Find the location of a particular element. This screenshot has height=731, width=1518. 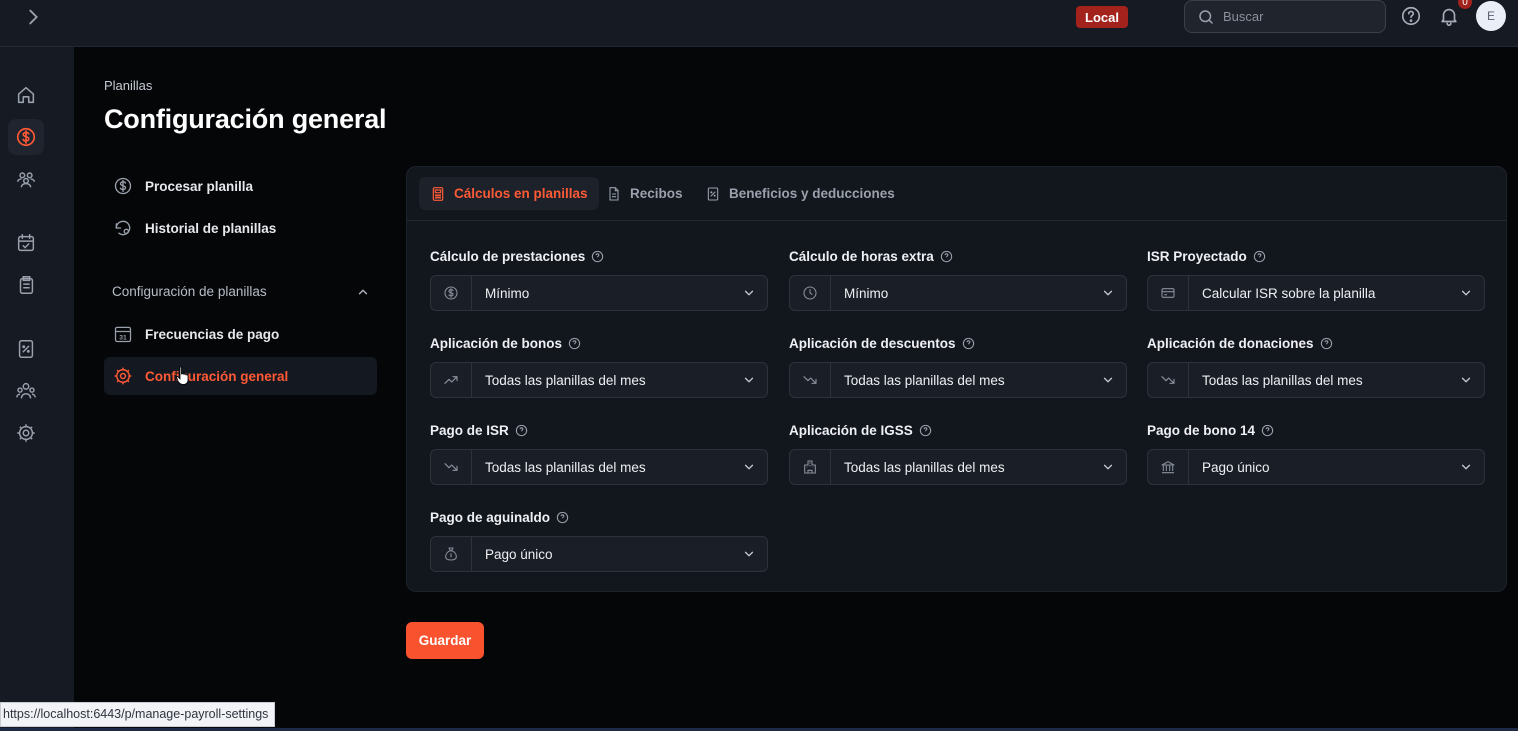

tab-label: Recibos is located at coordinates (656, 193).